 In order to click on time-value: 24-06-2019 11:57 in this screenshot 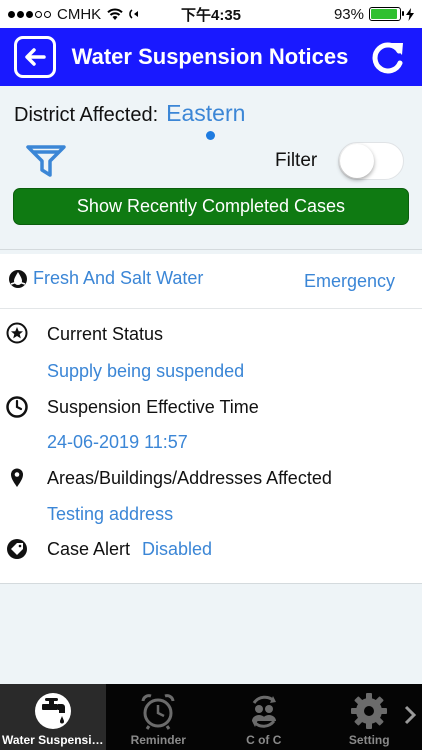, I will do `click(117, 442)`.